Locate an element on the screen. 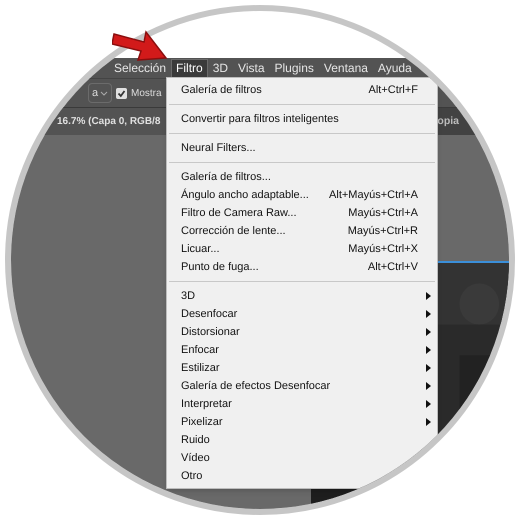  shortcut-label: Alt+Ctrl+F is located at coordinates (393, 90).